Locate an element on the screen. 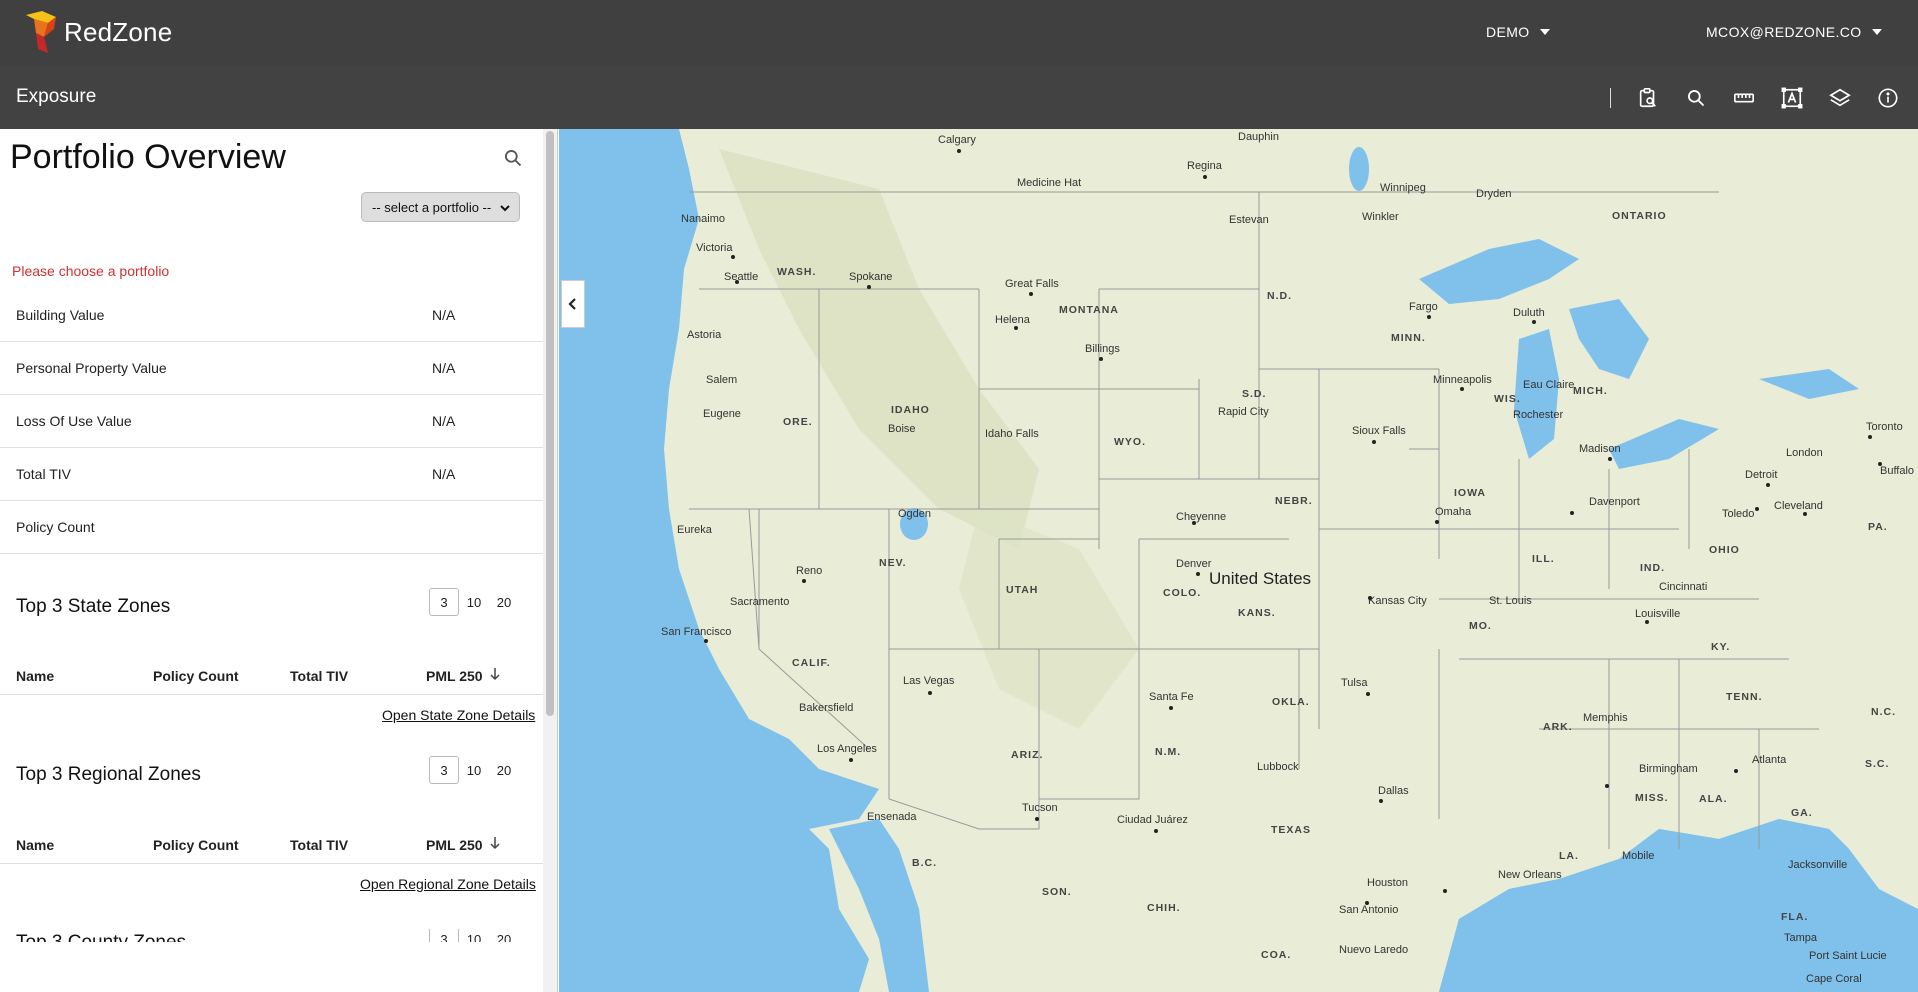 This screenshot has width=1918, height=992. search-icon is located at coordinates (513, 158).